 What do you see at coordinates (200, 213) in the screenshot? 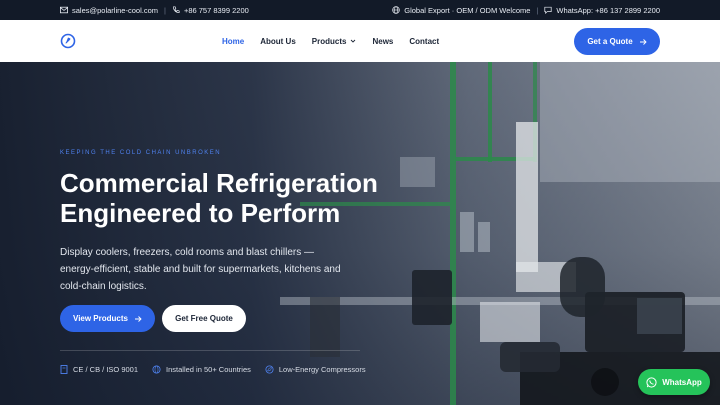
I see `hero-title-line2: Engineered to Perform` at bounding box center [200, 213].